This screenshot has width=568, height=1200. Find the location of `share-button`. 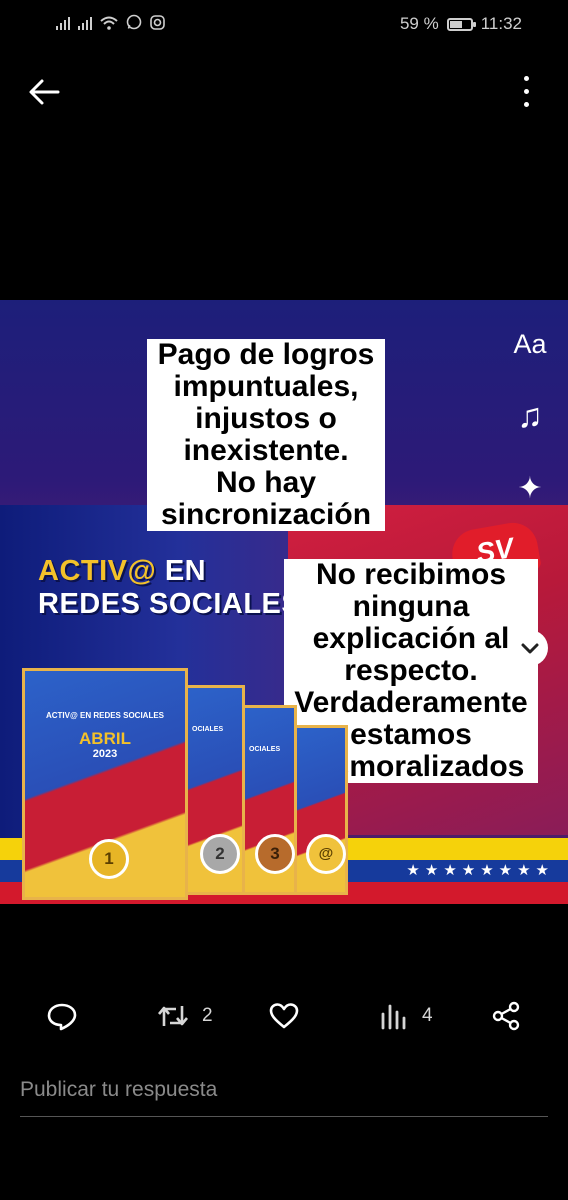

share-button is located at coordinates (506, 1016).